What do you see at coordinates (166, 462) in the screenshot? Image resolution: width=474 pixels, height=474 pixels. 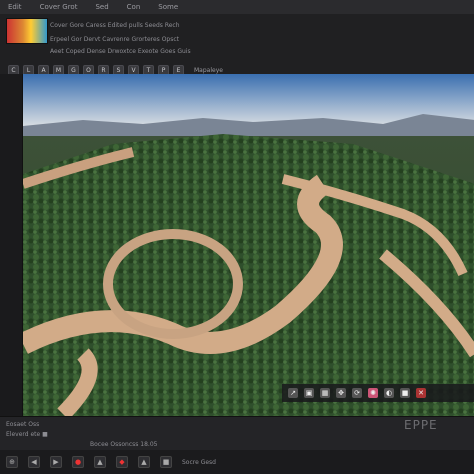 I see `status-button: ■` at bounding box center [166, 462].